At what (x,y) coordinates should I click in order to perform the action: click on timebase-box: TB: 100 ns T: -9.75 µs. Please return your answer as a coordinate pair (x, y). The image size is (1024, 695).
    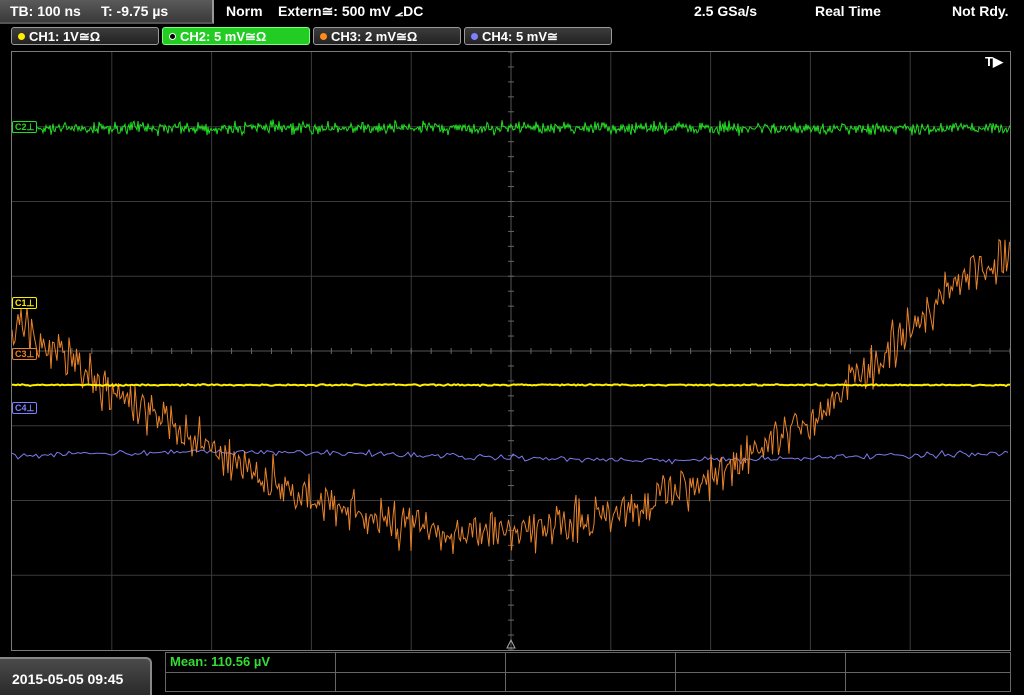
    Looking at the image, I should click on (107, 12).